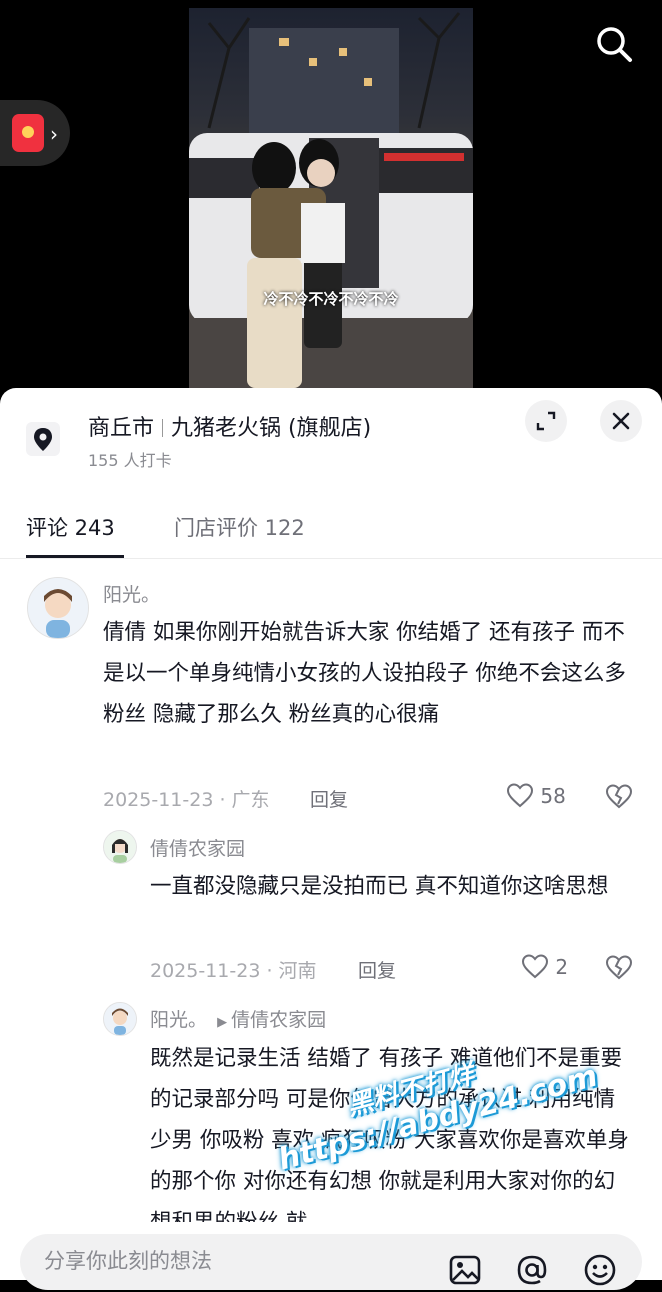 This screenshot has height=1292, width=662. I want to click on location-title: 商丘市 九猪老火锅 (旗舰店), so click(229, 426).